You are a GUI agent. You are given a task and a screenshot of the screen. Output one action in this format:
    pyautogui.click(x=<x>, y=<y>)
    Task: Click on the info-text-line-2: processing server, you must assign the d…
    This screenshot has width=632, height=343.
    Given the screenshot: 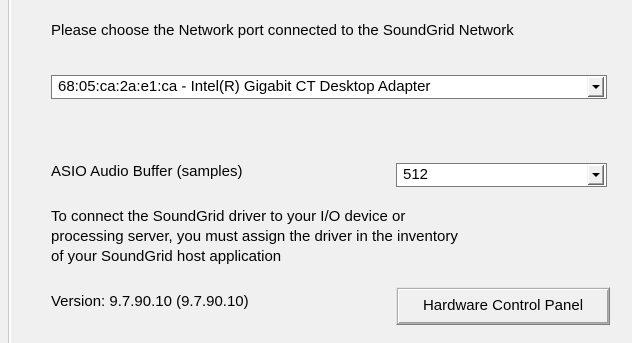 What is the action you would take?
    pyautogui.click(x=254, y=236)
    